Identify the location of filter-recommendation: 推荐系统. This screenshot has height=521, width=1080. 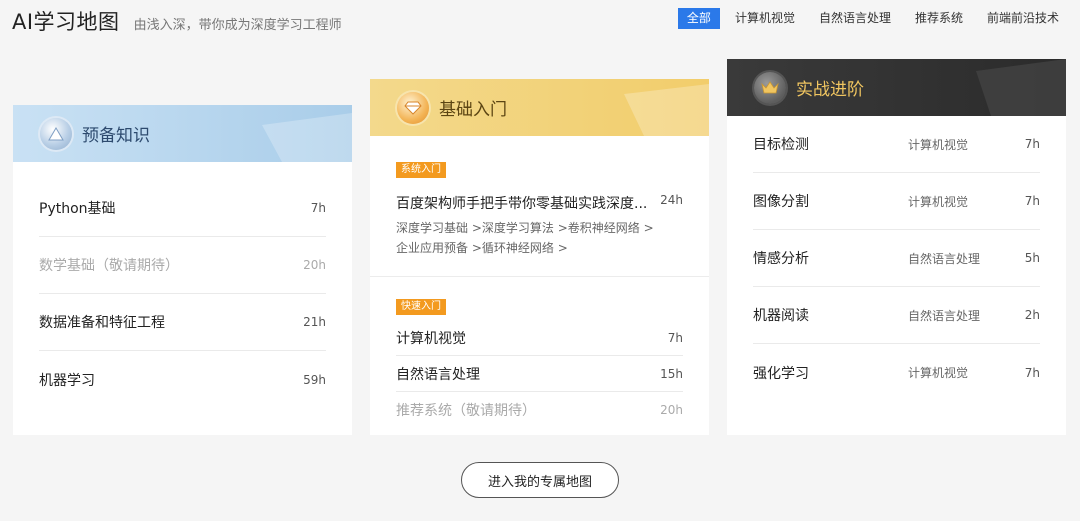
(939, 18).